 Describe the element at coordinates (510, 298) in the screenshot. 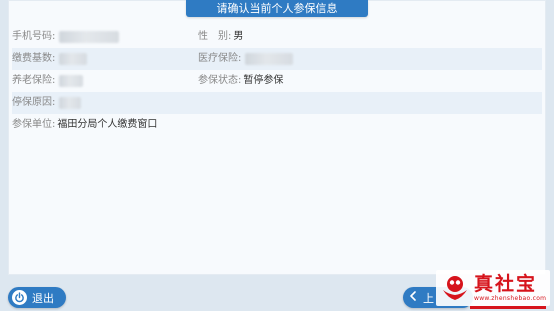

I see `watermark-url: www.zhenshebao.com` at that location.